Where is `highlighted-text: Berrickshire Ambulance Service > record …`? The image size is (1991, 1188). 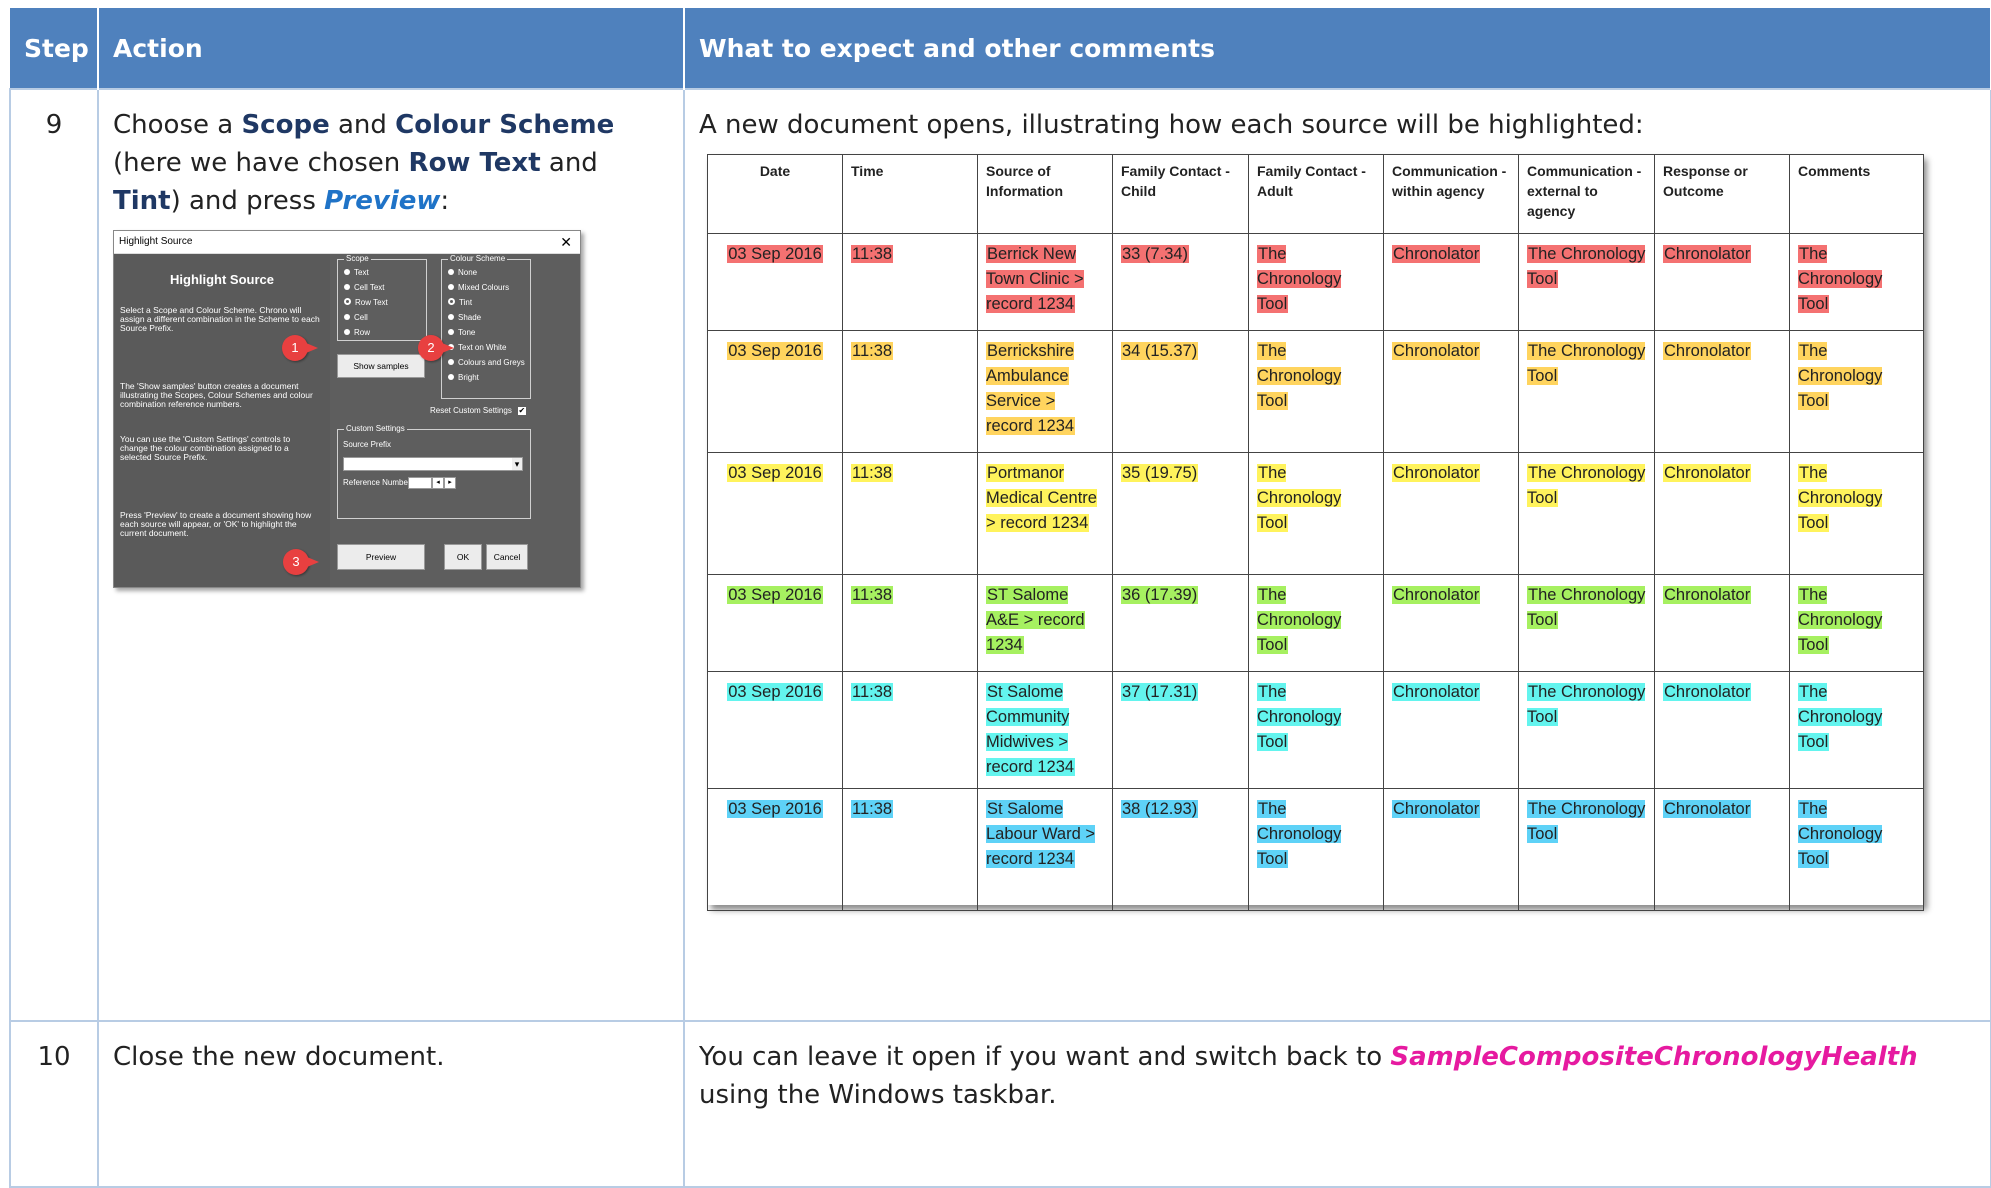 highlighted-text: Berrickshire Ambulance Service > record … is located at coordinates (1031, 388).